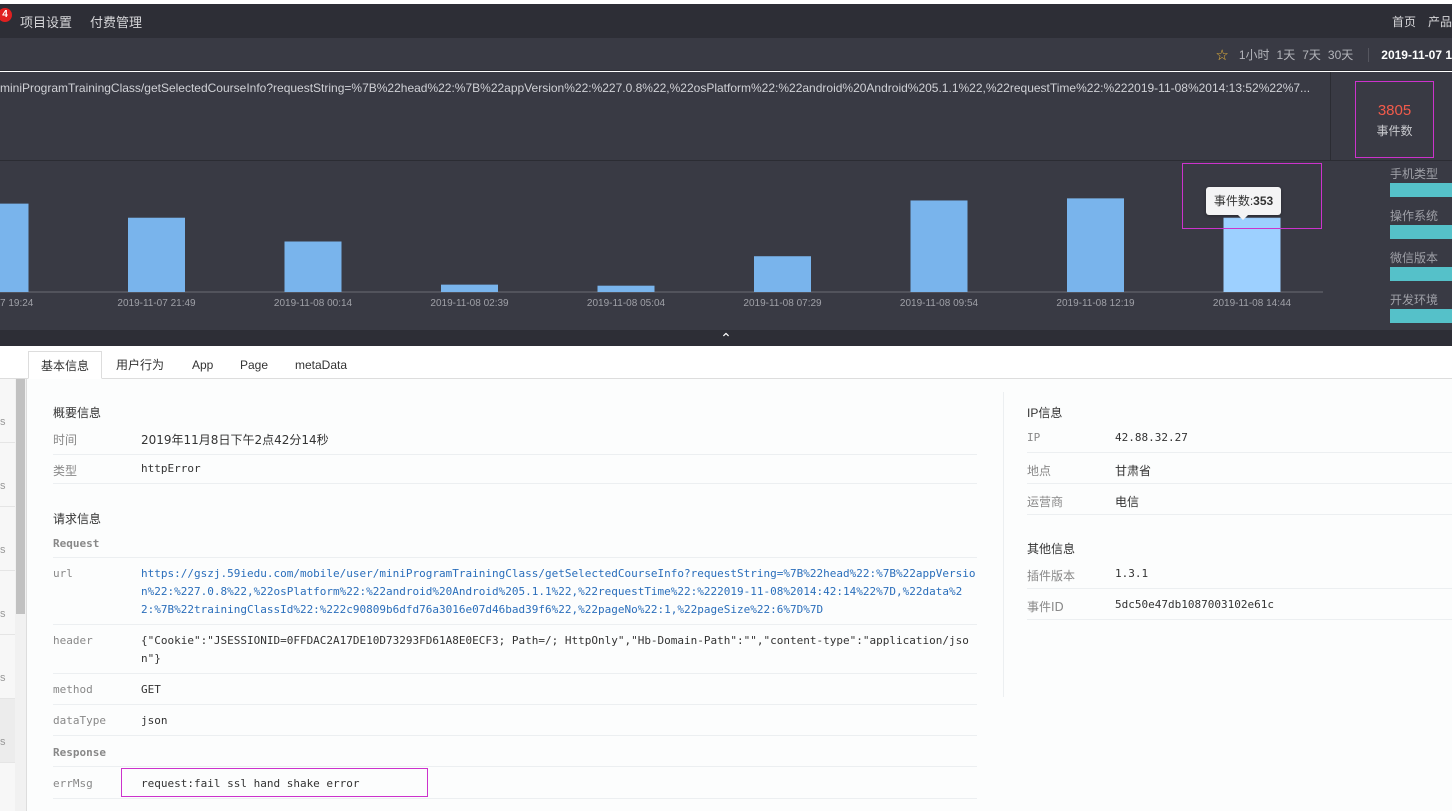 The height and width of the screenshot is (811, 1452). Describe the element at coordinates (726, 54) in the screenshot. I see `time-range-toolbar: ☆ 1小时 1天 7天 30天 2019-11-07 1` at that location.